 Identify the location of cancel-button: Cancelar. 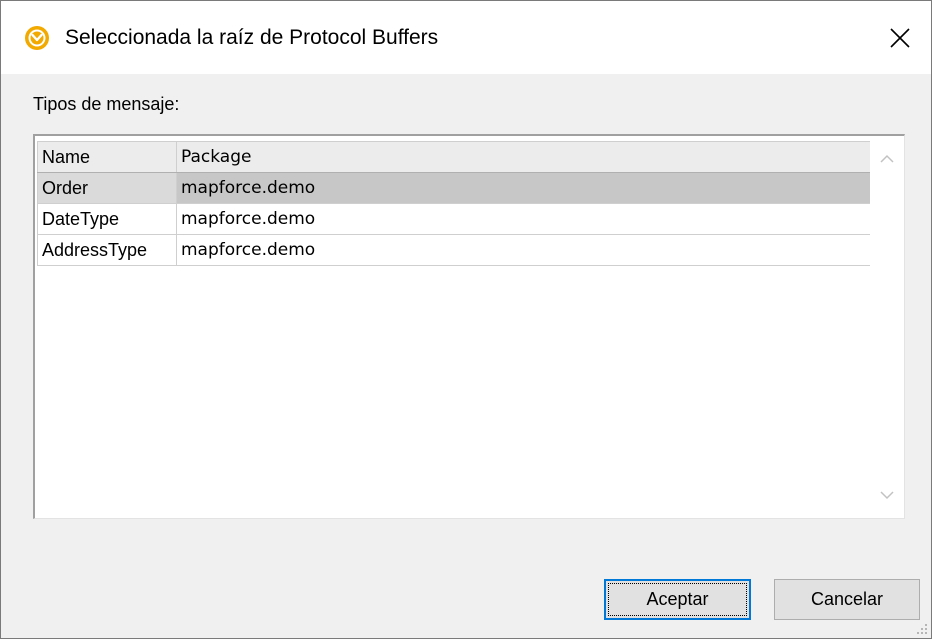
(847, 599).